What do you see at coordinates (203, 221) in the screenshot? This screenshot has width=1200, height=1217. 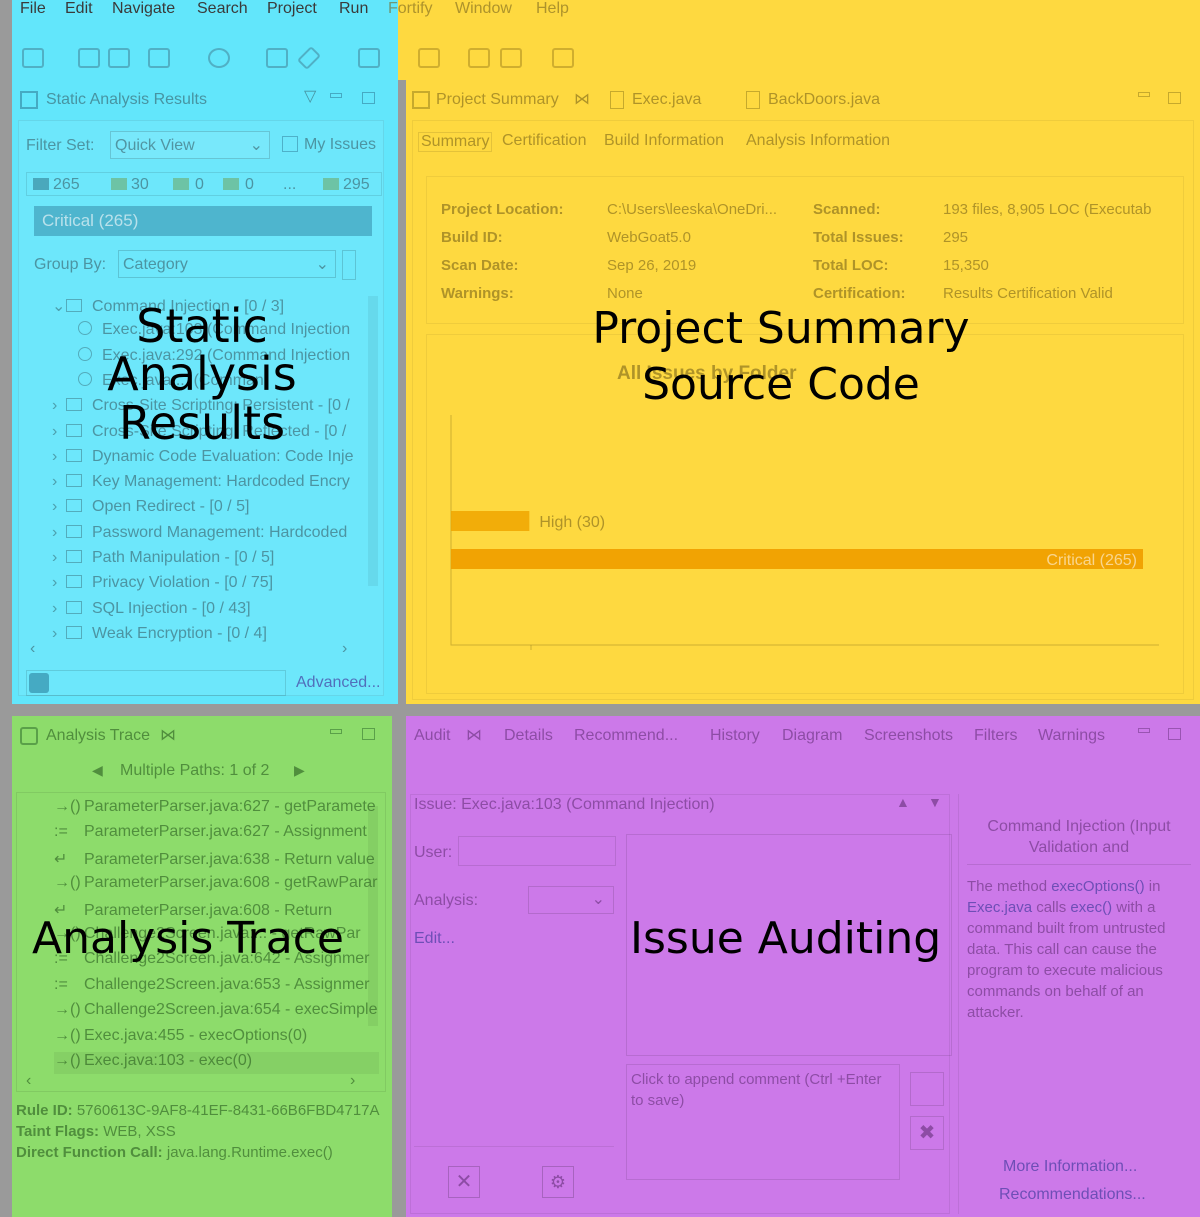 I see `critical-bar: Critical (265)` at bounding box center [203, 221].